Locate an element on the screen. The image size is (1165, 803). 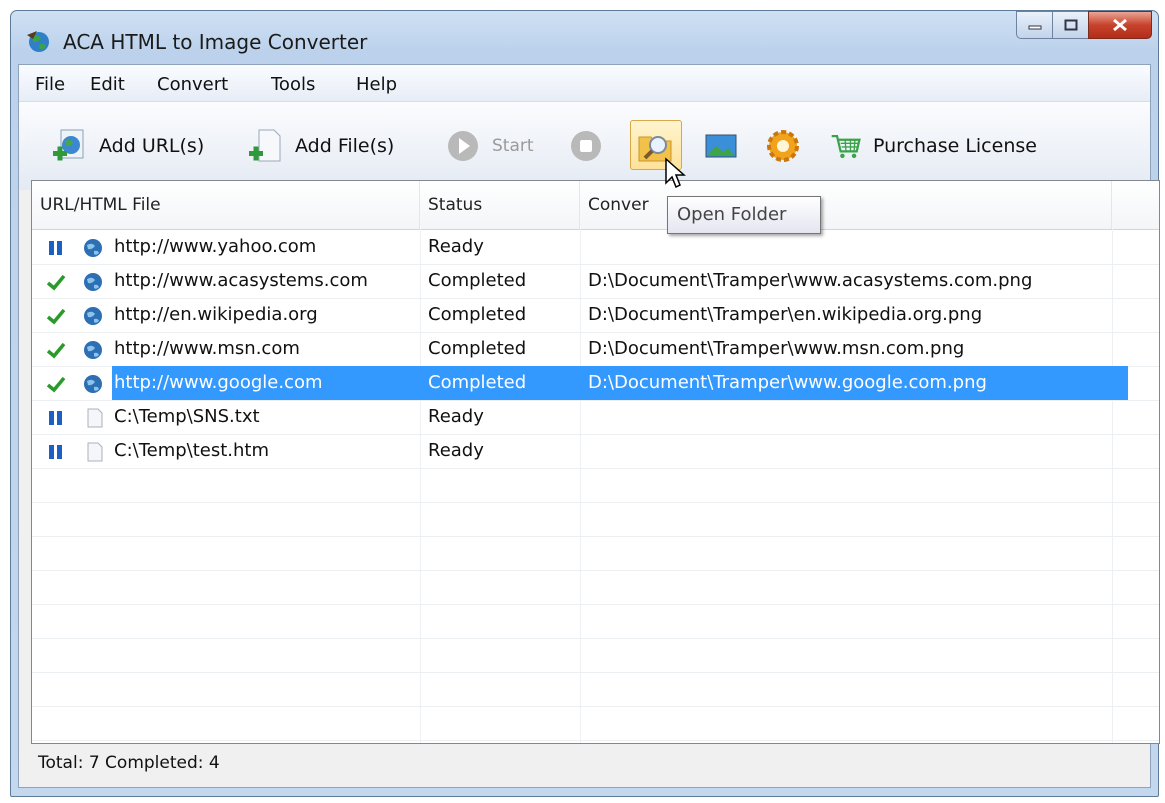
minimize-icon is located at coordinates (1034, 27).